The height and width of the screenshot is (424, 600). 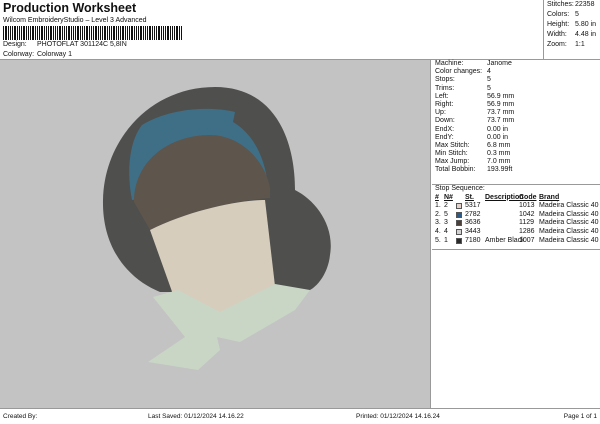 I want to click on needle-number: 2, so click(x=446, y=206).